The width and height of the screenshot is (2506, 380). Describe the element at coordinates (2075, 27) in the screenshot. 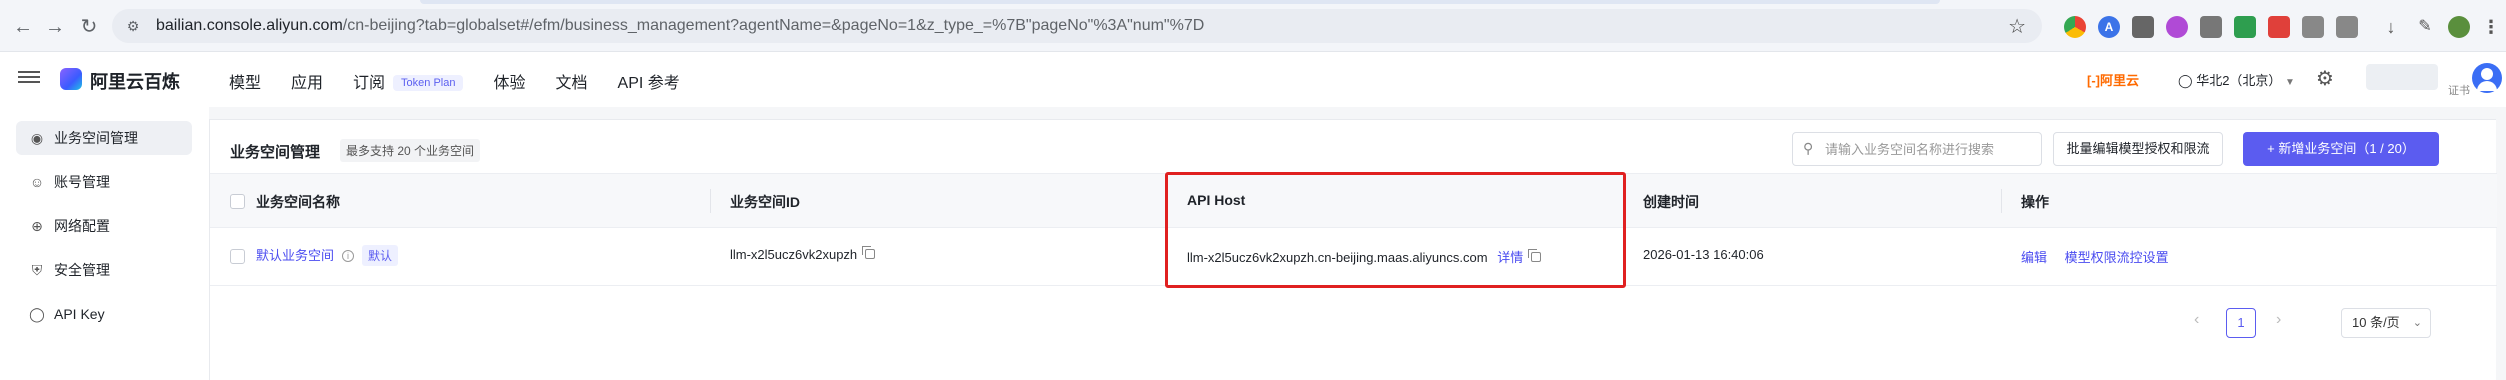

I see `chrome-extension-icon` at that location.